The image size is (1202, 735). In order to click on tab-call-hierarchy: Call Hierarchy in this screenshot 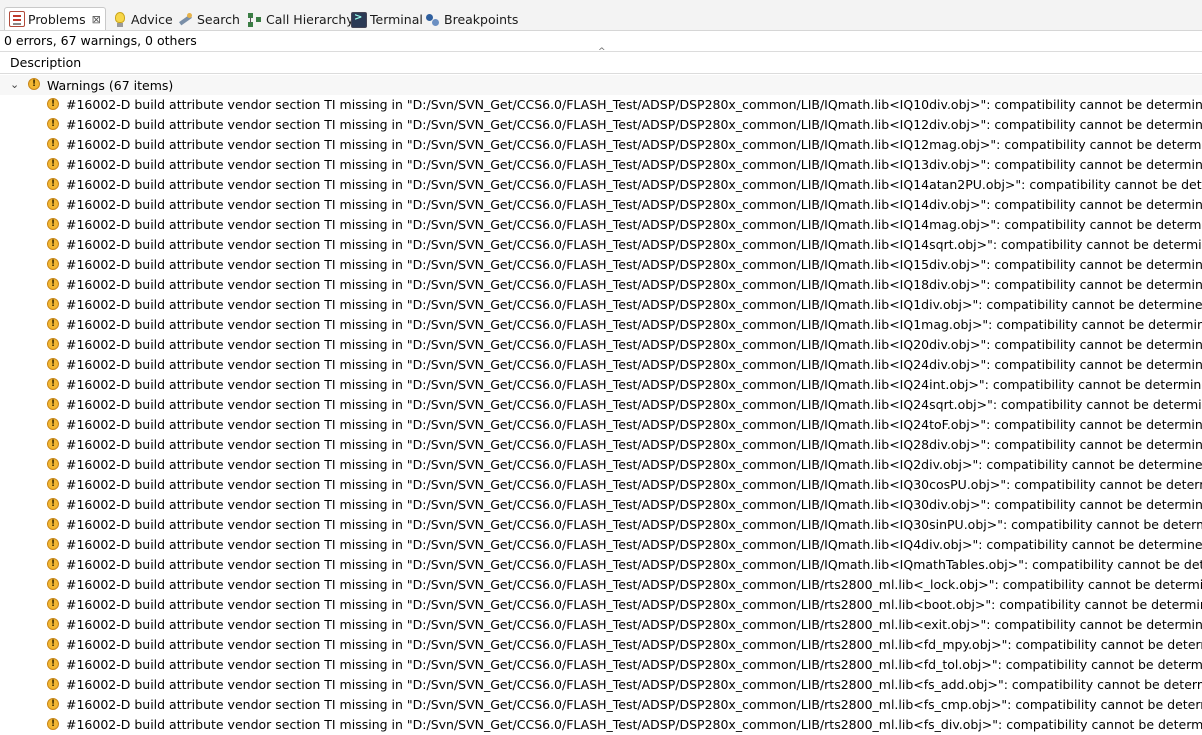, I will do `click(300, 19)`.